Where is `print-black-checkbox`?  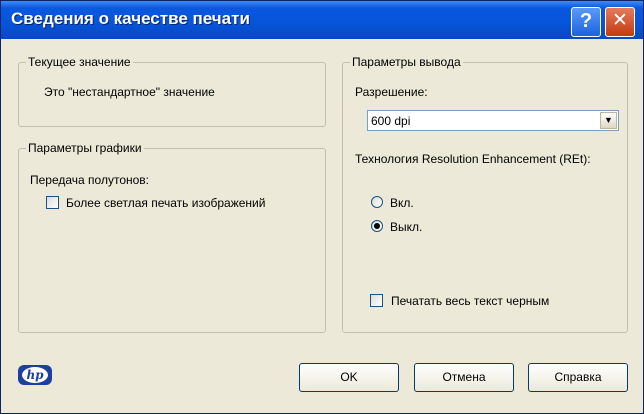 print-black-checkbox is located at coordinates (376, 300).